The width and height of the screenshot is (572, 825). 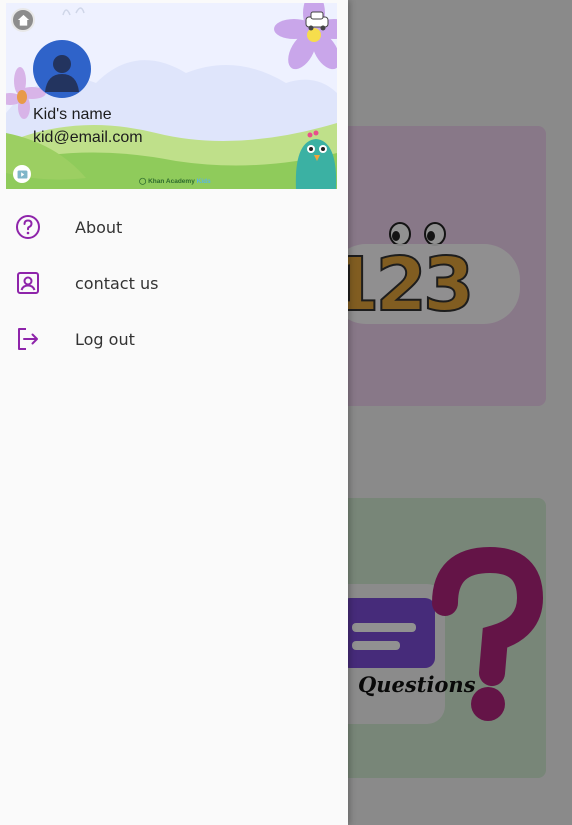 I want to click on brand-logo: ◯ Khan Academy Kids, so click(x=175, y=181).